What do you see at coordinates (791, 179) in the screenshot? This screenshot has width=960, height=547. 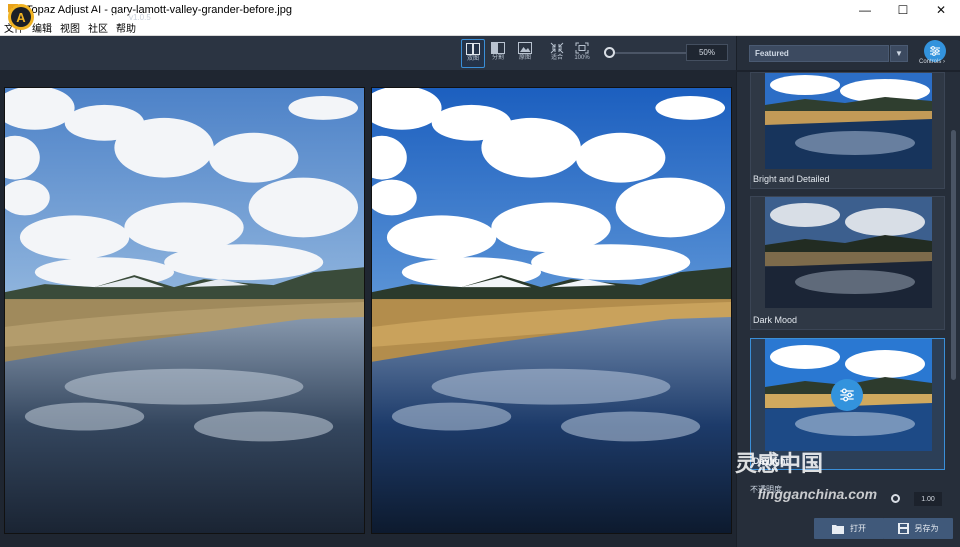 I see `preset-label: Bright and Detailed` at bounding box center [791, 179].